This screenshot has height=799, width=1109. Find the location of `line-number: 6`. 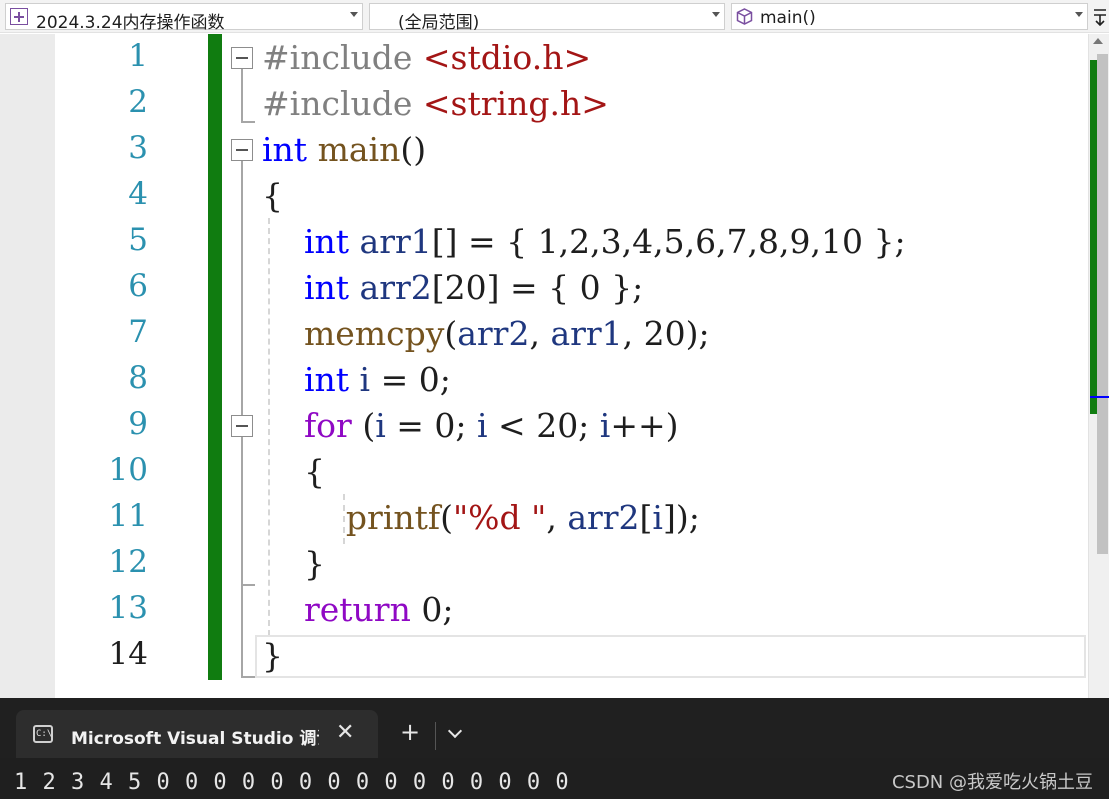

line-number: 6 is located at coordinates (138, 286).